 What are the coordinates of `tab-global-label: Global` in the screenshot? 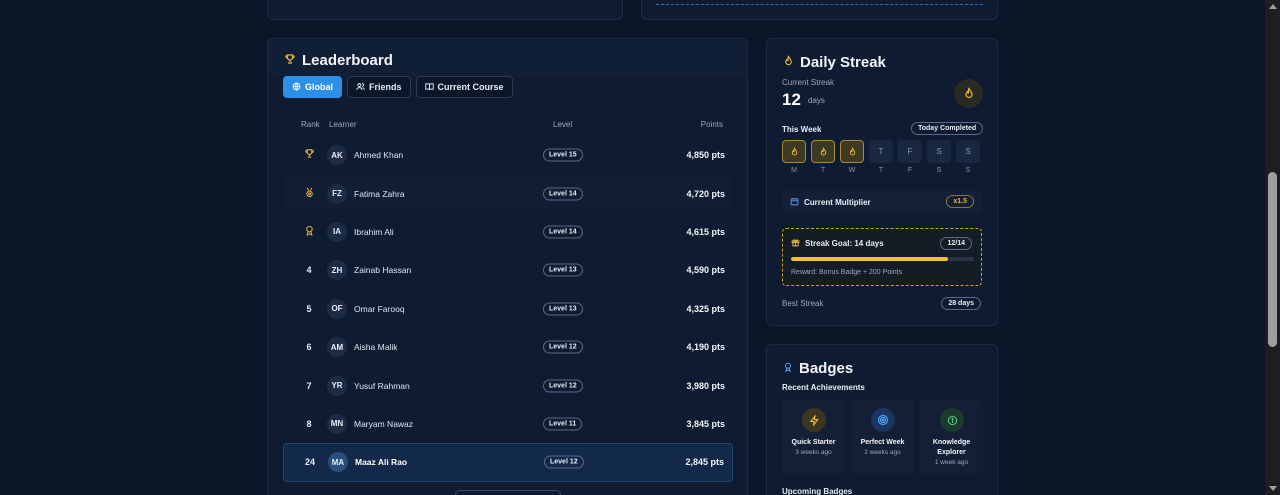 It's located at (319, 87).